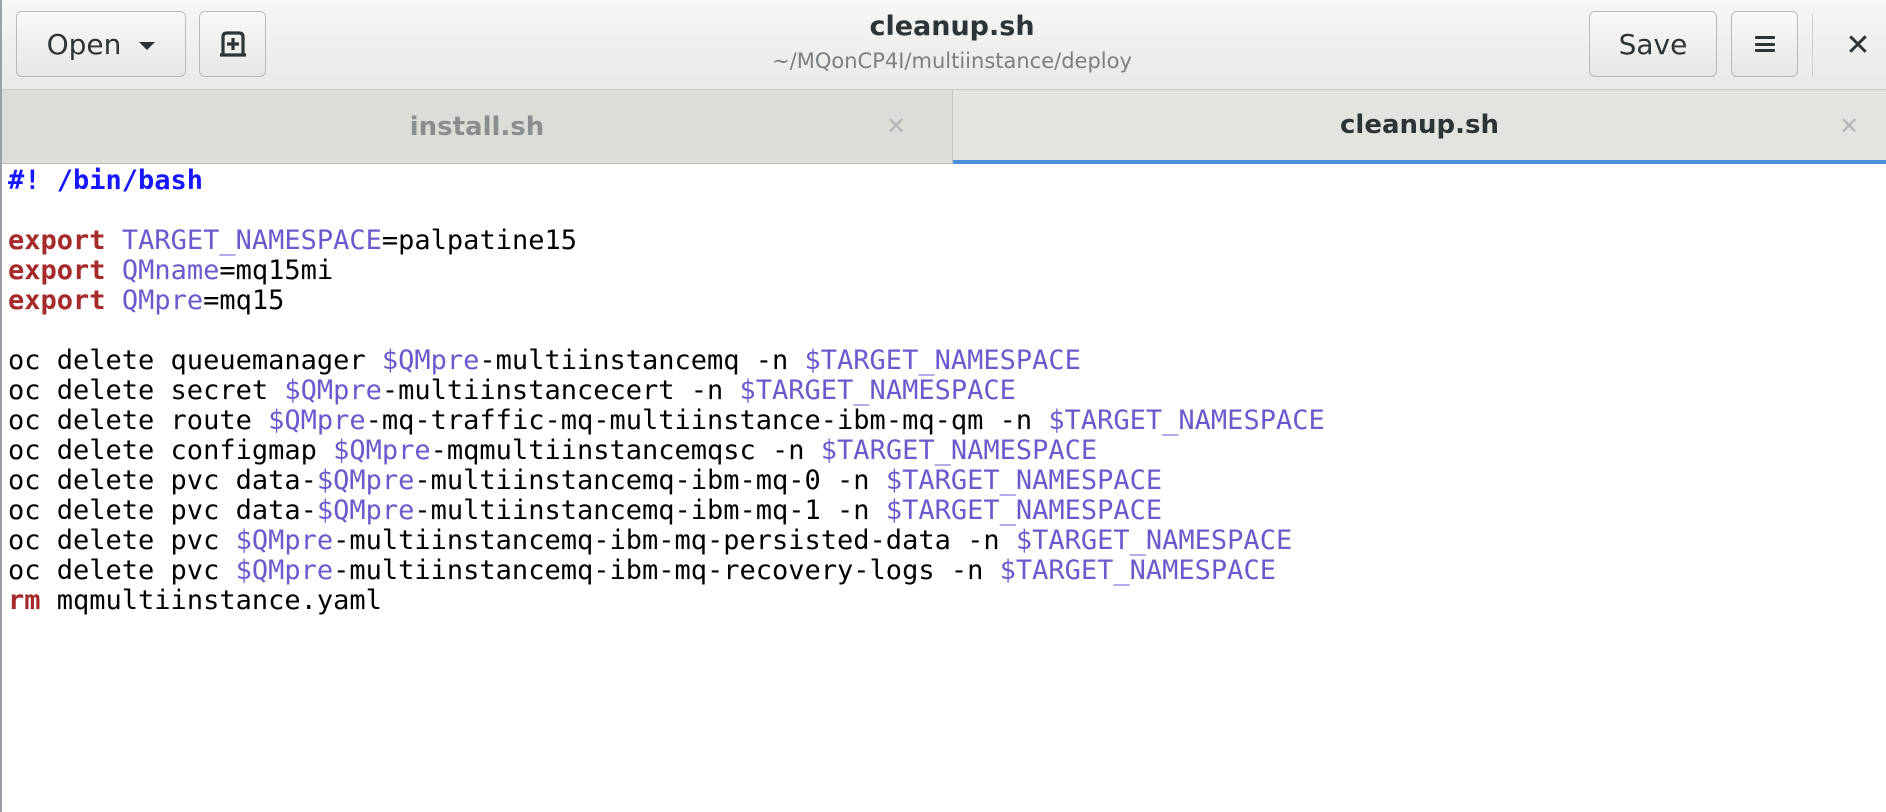 This screenshot has width=1886, height=812. What do you see at coordinates (560, 390) in the screenshot?
I see `code-token-plain: -multiinstancecert -n` at bounding box center [560, 390].